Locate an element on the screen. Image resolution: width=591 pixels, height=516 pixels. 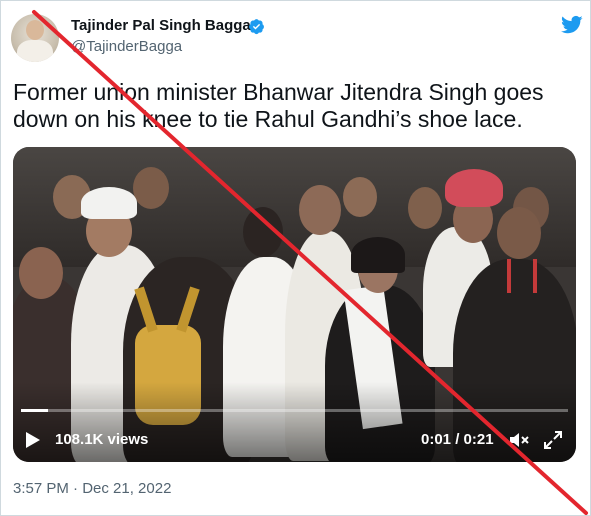
author-handle: @TajinderBagga is located at coordinates (126, 47).